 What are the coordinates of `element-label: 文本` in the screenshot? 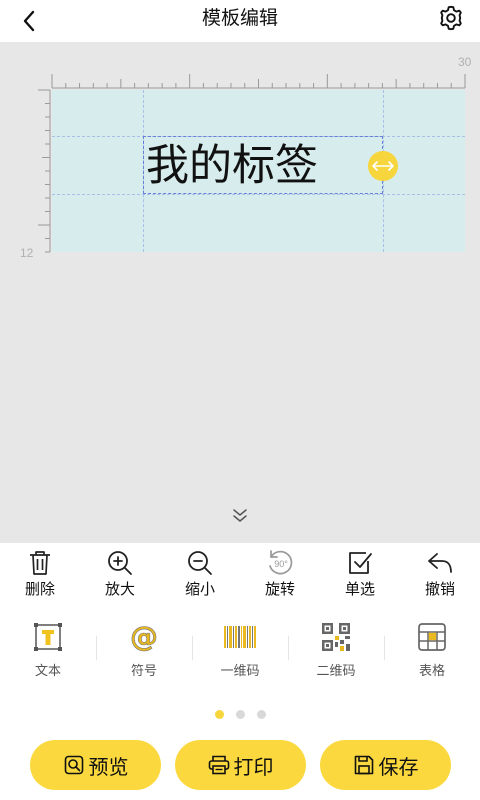 It's located at (47, 671).